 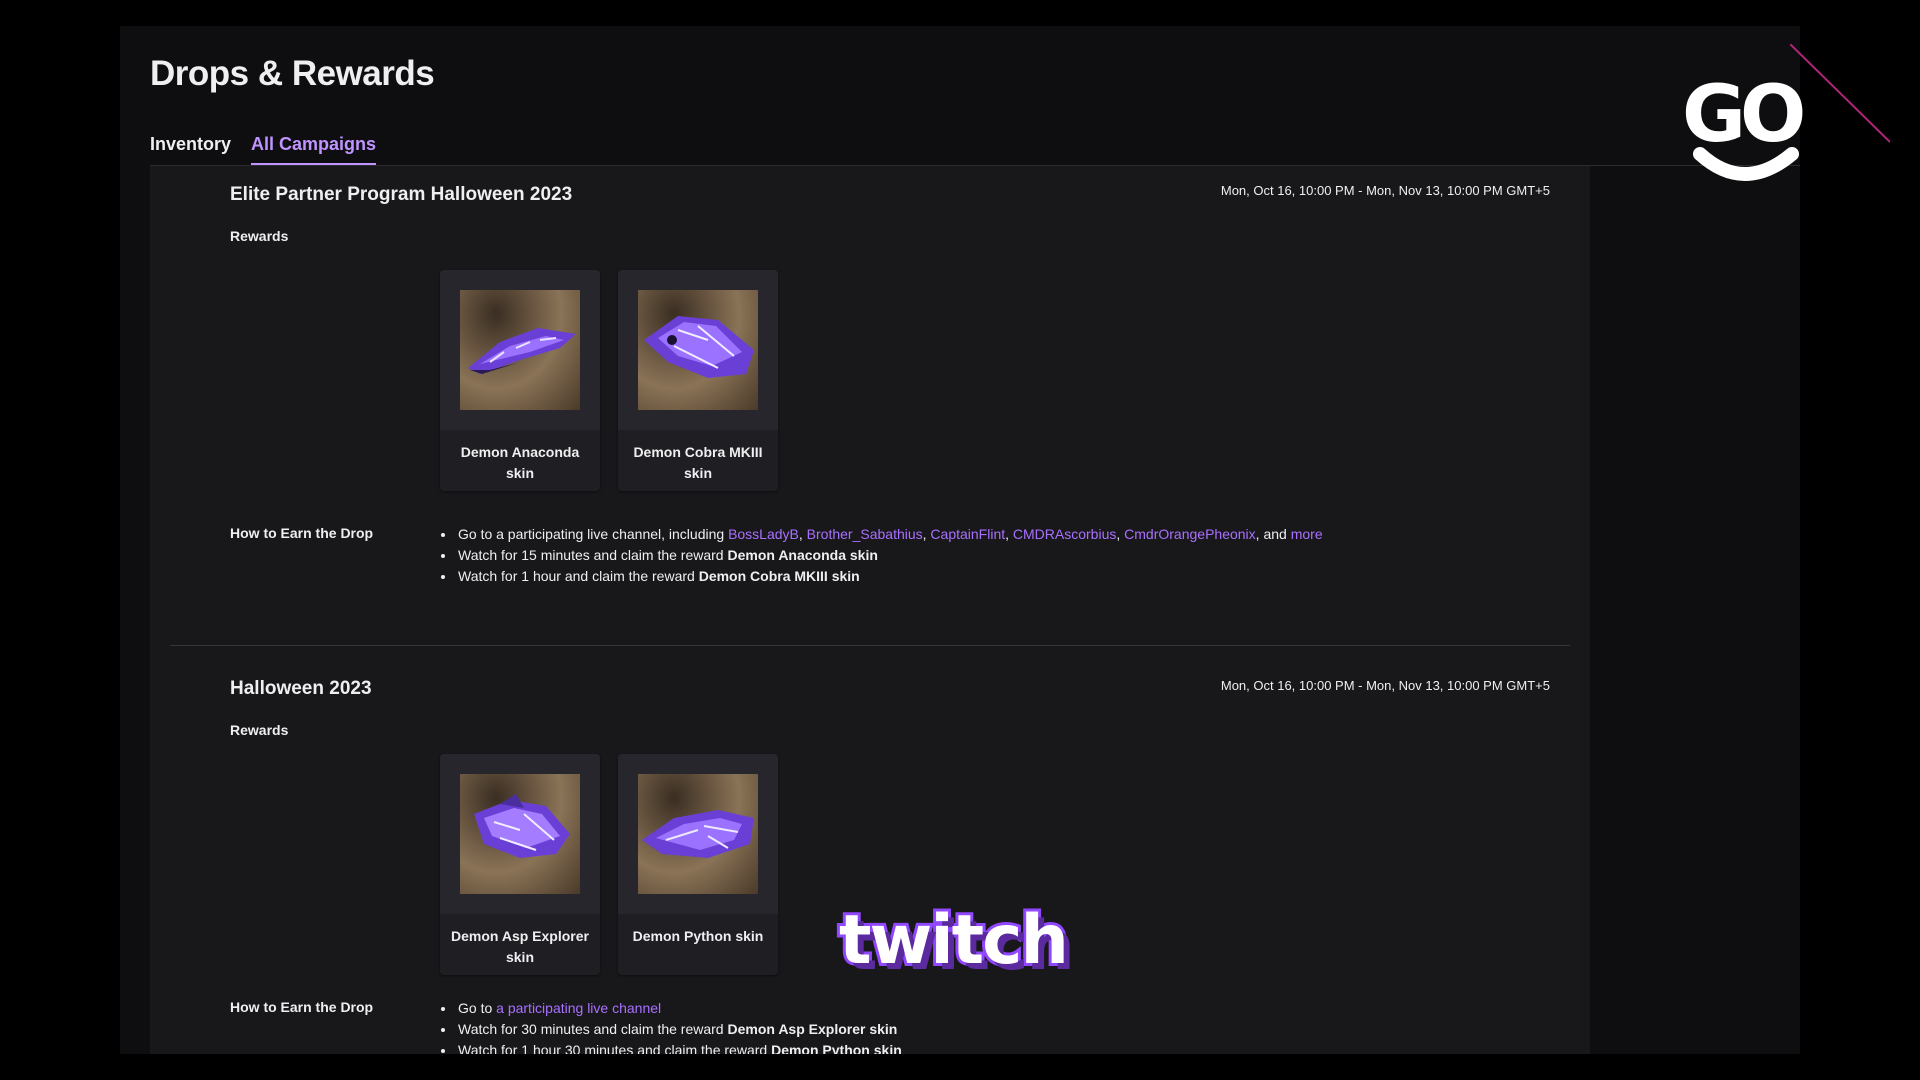 What do you see at coordinates (314, 149) in the screenshot?
I see `tab-all-campaigns: All Campaigns` at bounding box center [314, 149].